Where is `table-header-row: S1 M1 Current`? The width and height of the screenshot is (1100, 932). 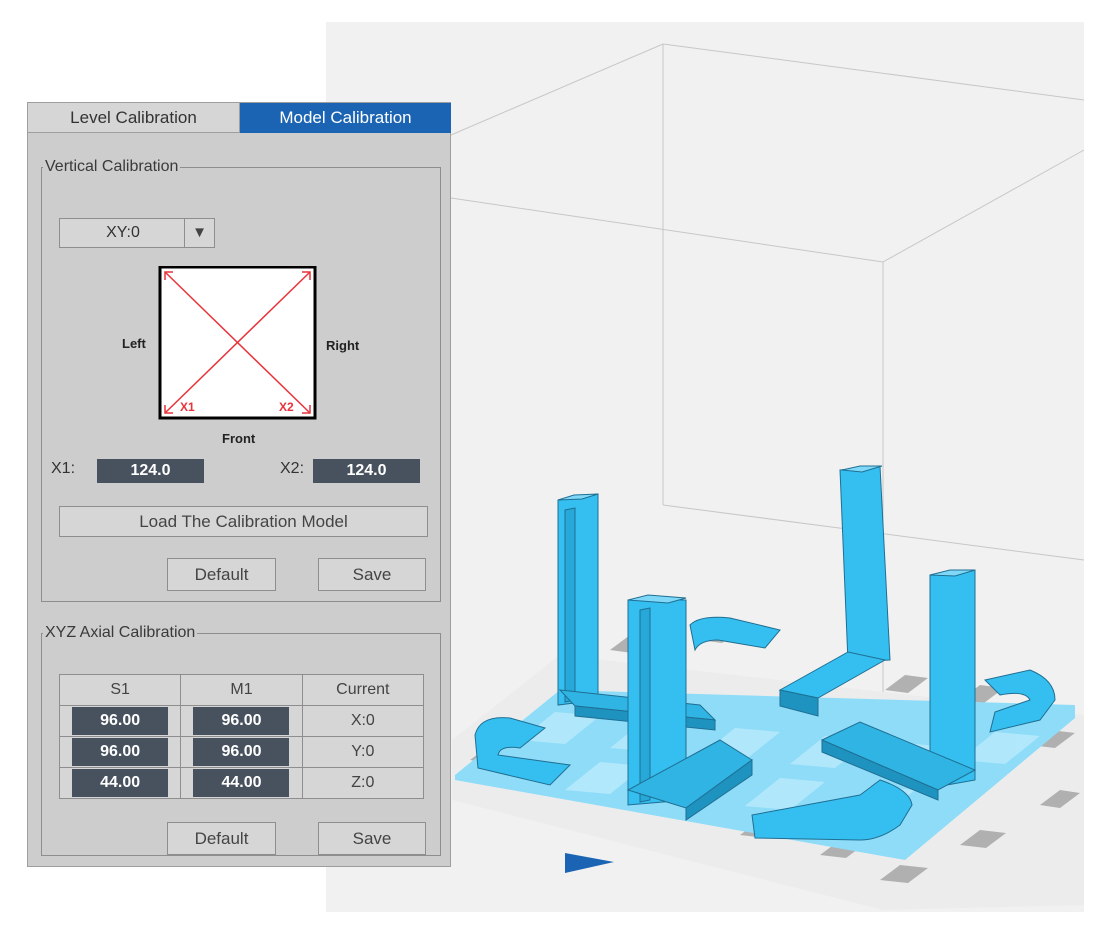 table-header-row: S1 M1 Current is located at coordinates (241, 690).